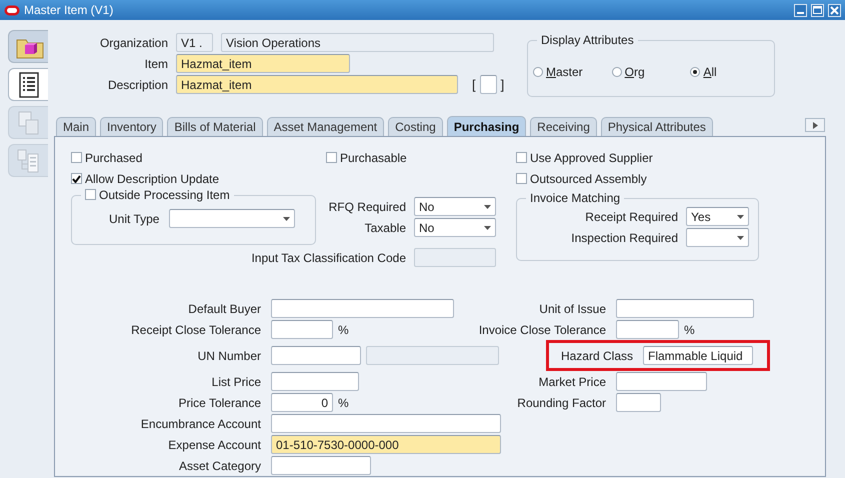 This screenshot has height=478, width=845. Describe the element at coordinates (156, 63) in the screenshot. I see `field-label: Item` at that location.